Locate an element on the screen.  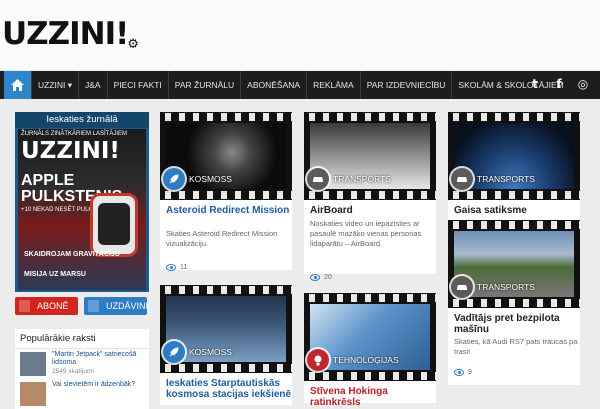
nav-item-pieci-fakti: PIECI FAKTI is located at coordinates (137, 85).